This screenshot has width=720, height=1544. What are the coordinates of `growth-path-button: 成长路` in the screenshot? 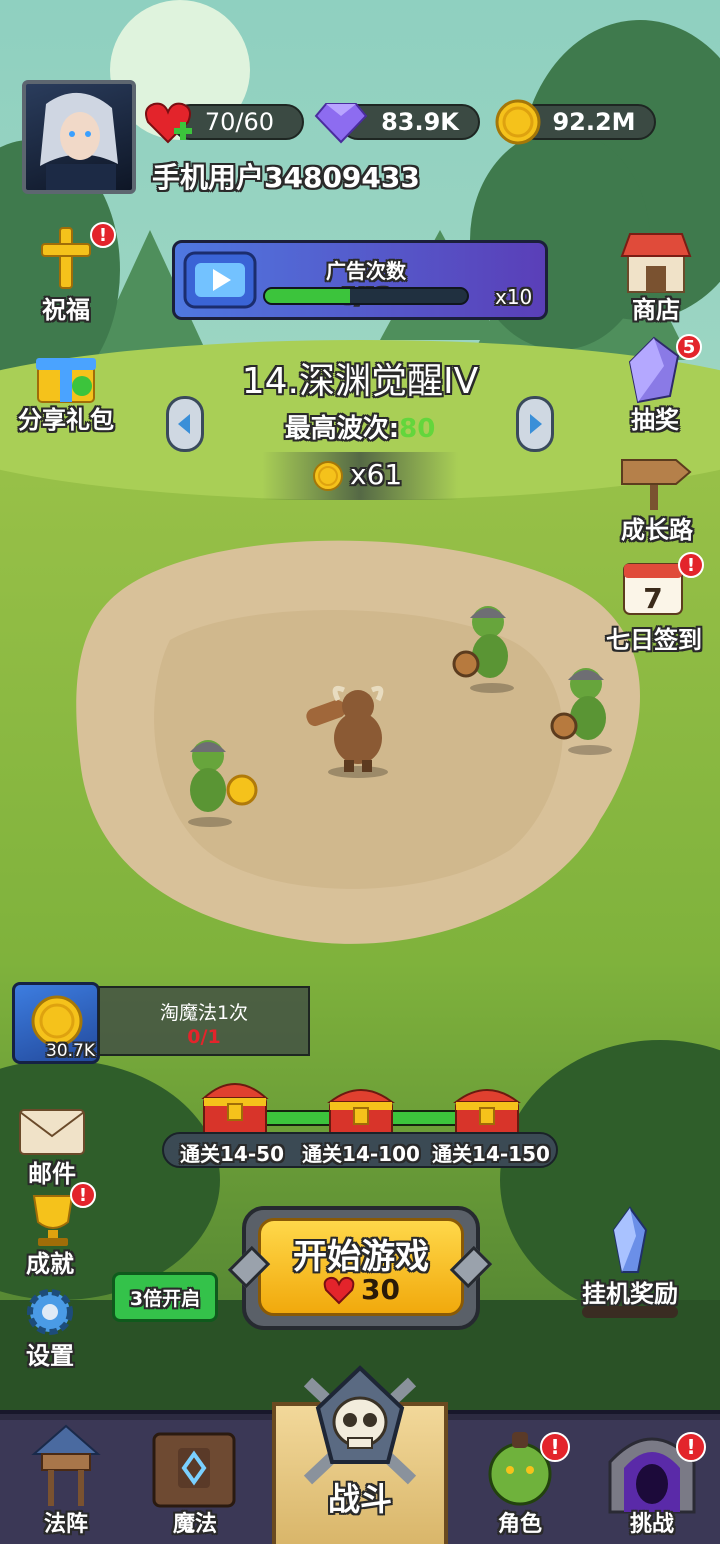 It's located at (657, 495).